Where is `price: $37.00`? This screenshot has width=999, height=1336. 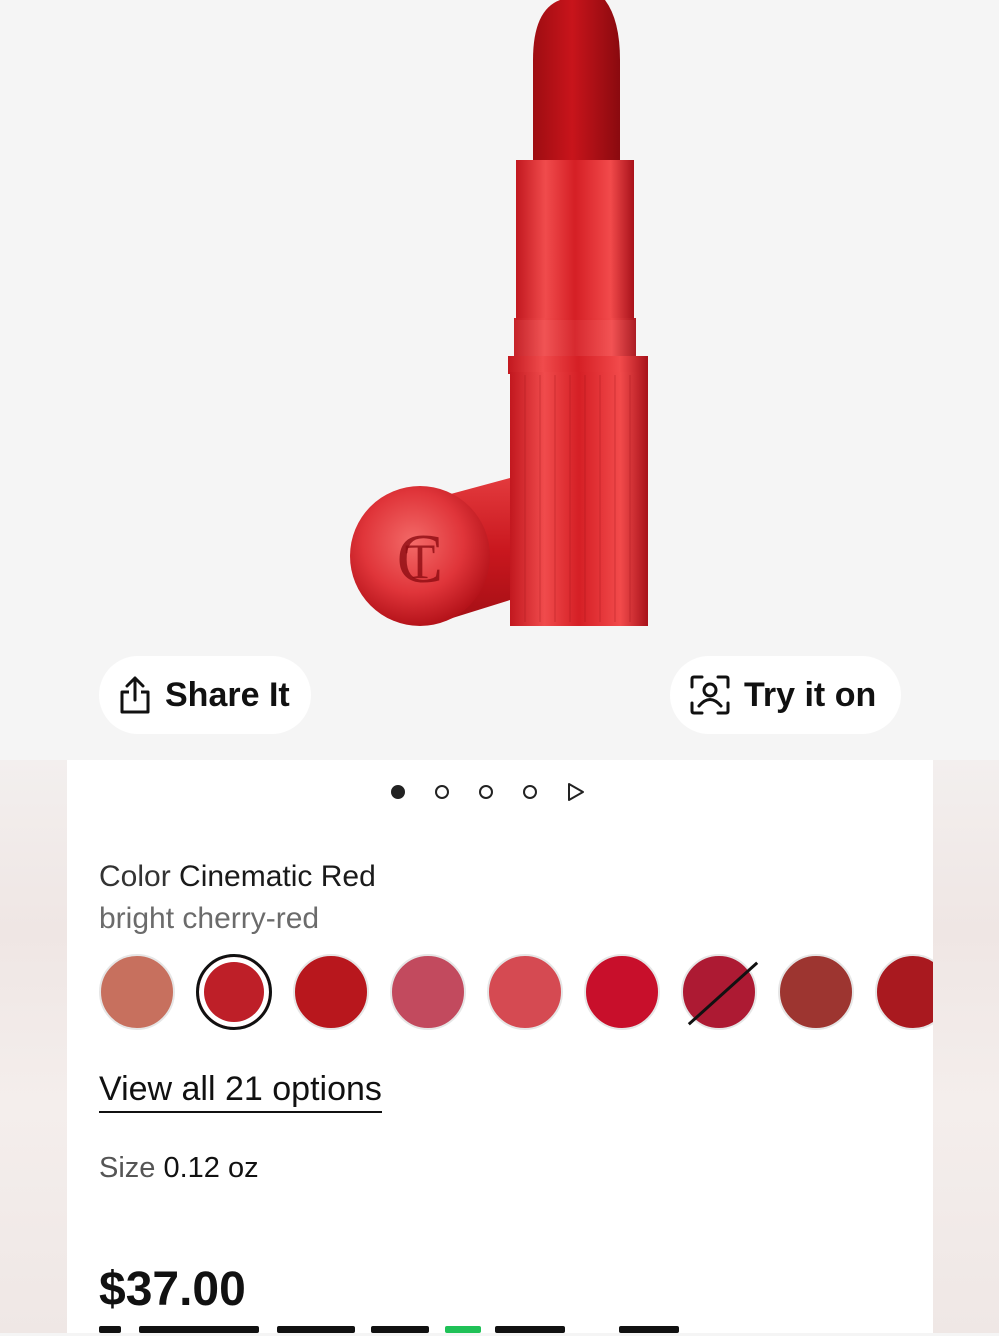
price: $37.00 is located at coordinates (172, 1289).